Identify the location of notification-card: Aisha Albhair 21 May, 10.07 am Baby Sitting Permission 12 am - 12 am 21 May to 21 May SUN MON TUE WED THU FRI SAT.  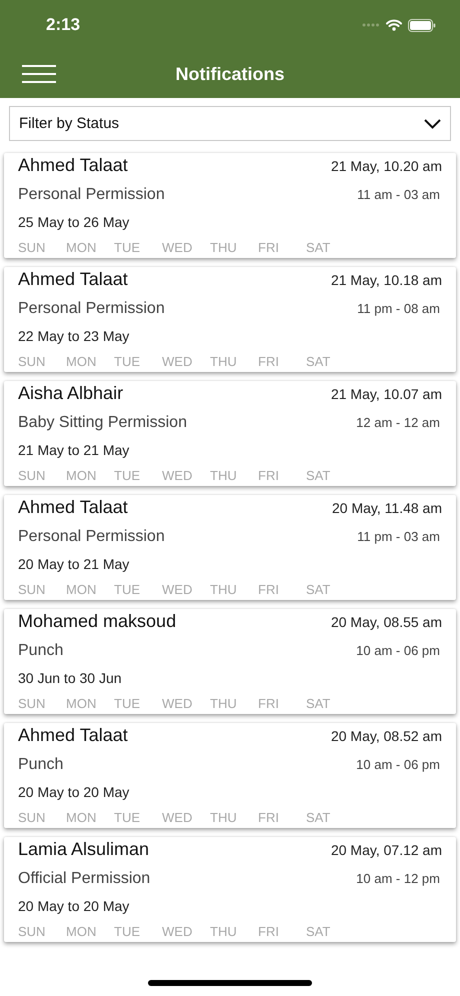
(230, 433).